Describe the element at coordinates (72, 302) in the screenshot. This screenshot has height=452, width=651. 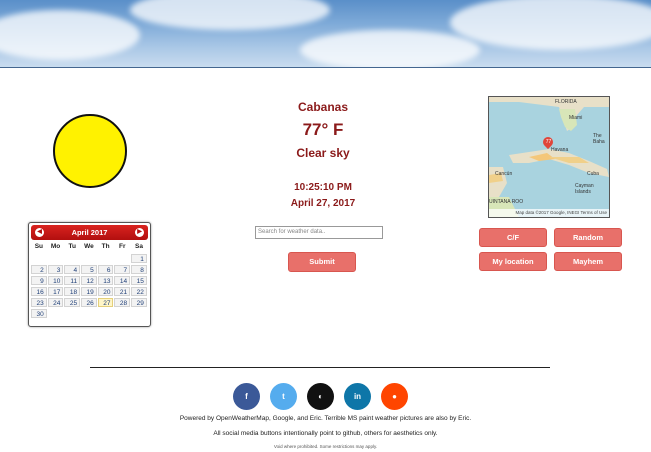
I see `calendar-day: 25` at that location.